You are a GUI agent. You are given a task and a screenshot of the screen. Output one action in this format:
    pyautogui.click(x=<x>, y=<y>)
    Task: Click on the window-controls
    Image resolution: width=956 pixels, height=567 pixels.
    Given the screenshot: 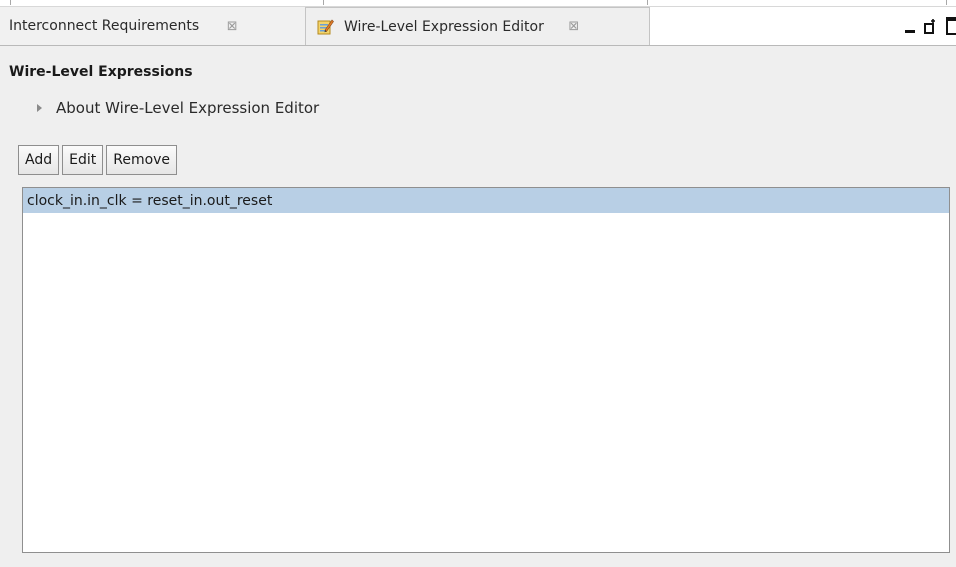 What is the action you would take?
    pyautogui.click(x=930, y=26)
    